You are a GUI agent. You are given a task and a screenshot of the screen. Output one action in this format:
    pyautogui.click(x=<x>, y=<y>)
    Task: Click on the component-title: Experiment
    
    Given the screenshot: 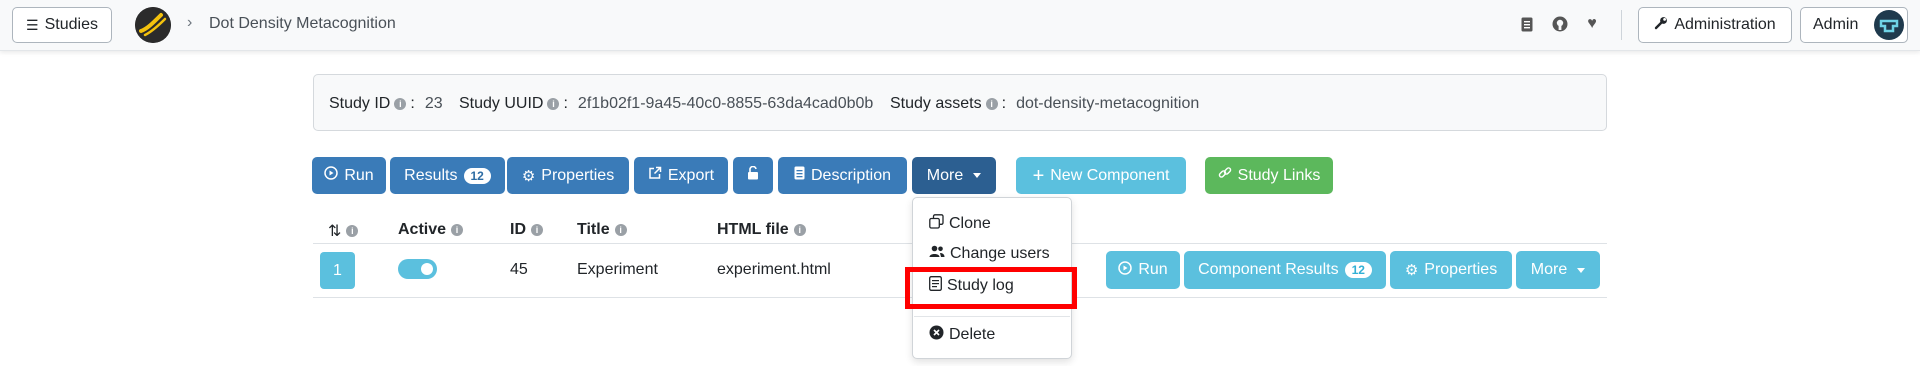 What is the action you would take?
    pyautogui.click(x=617, y=269)
    